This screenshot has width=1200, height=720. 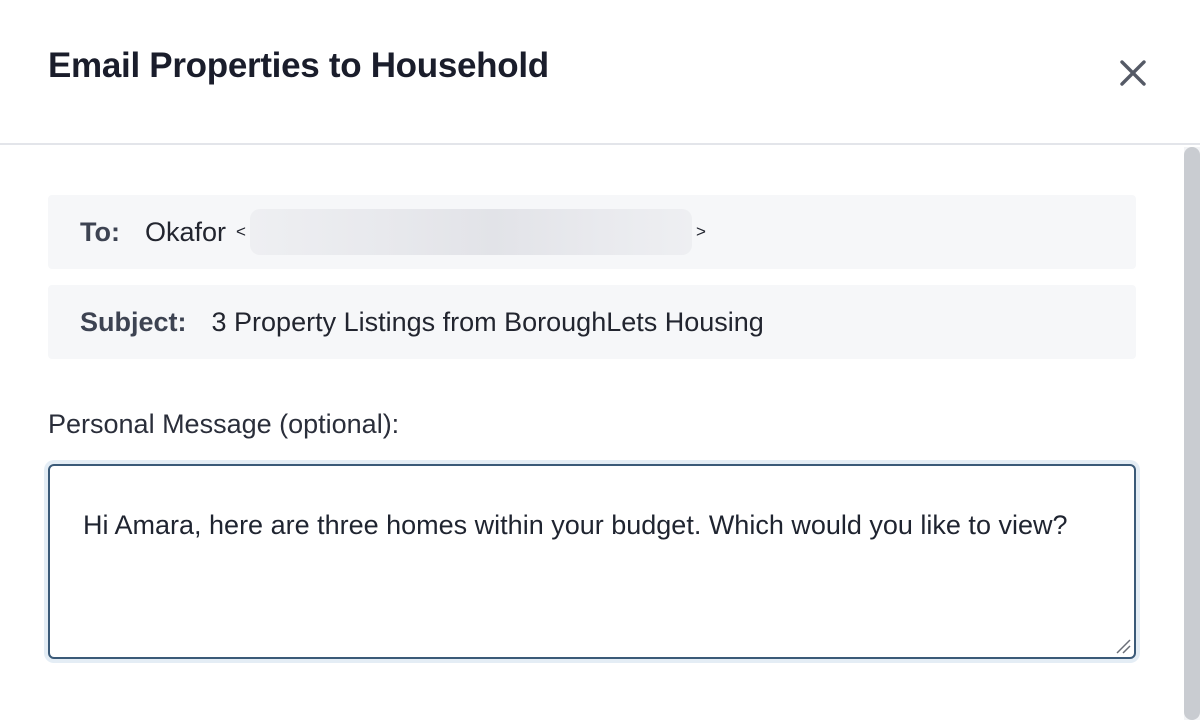 I want to click on redacted-email-address, so click(x=470, y=232).